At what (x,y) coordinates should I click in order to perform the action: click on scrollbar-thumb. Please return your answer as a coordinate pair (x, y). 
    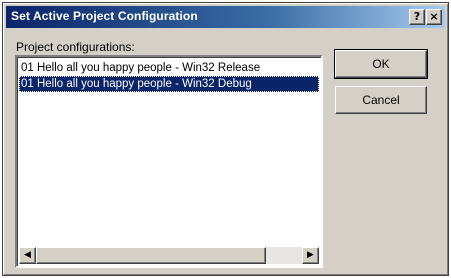
    Looking at the image, I should click on (151, 255).